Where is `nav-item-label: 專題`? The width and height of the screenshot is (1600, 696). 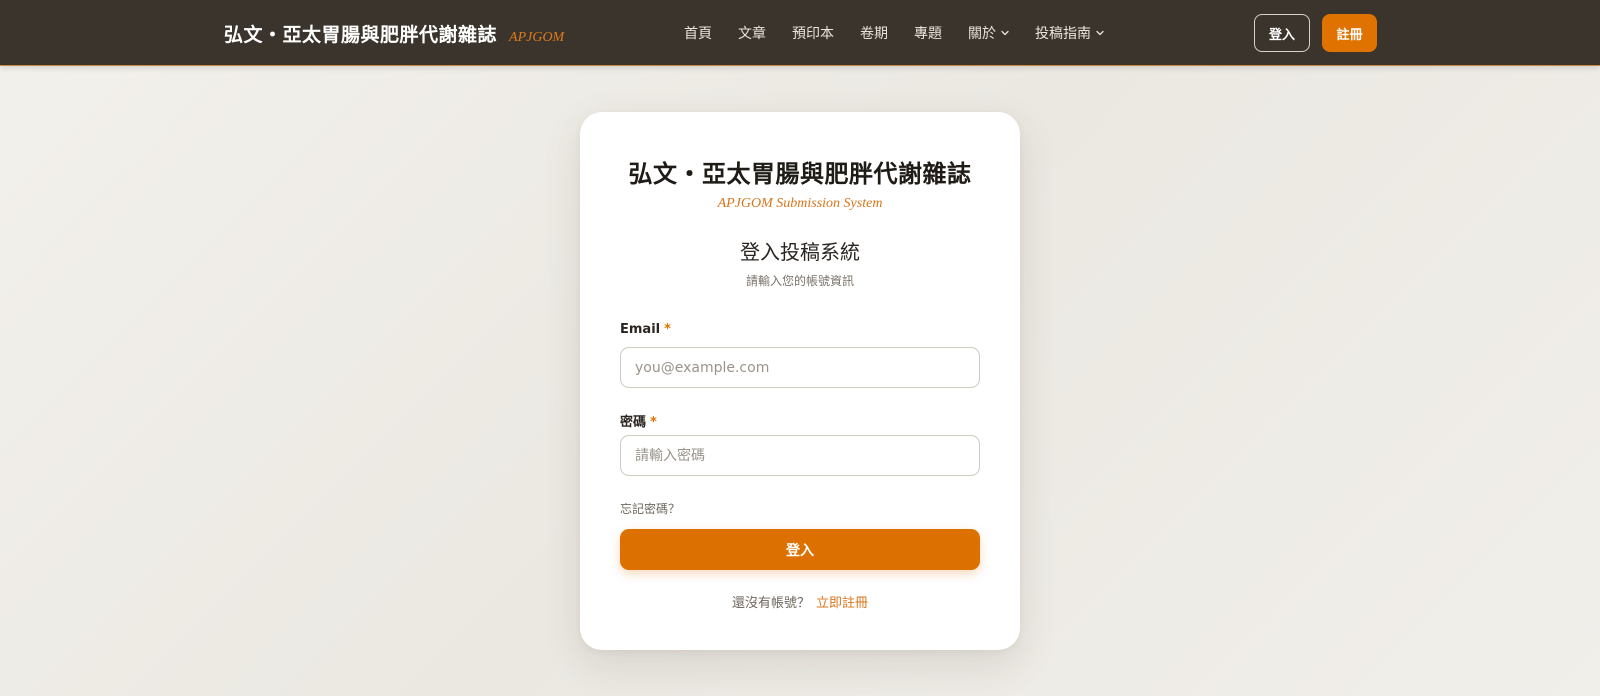 nav-item-label: 專題 is located at coordinates (928, 34).